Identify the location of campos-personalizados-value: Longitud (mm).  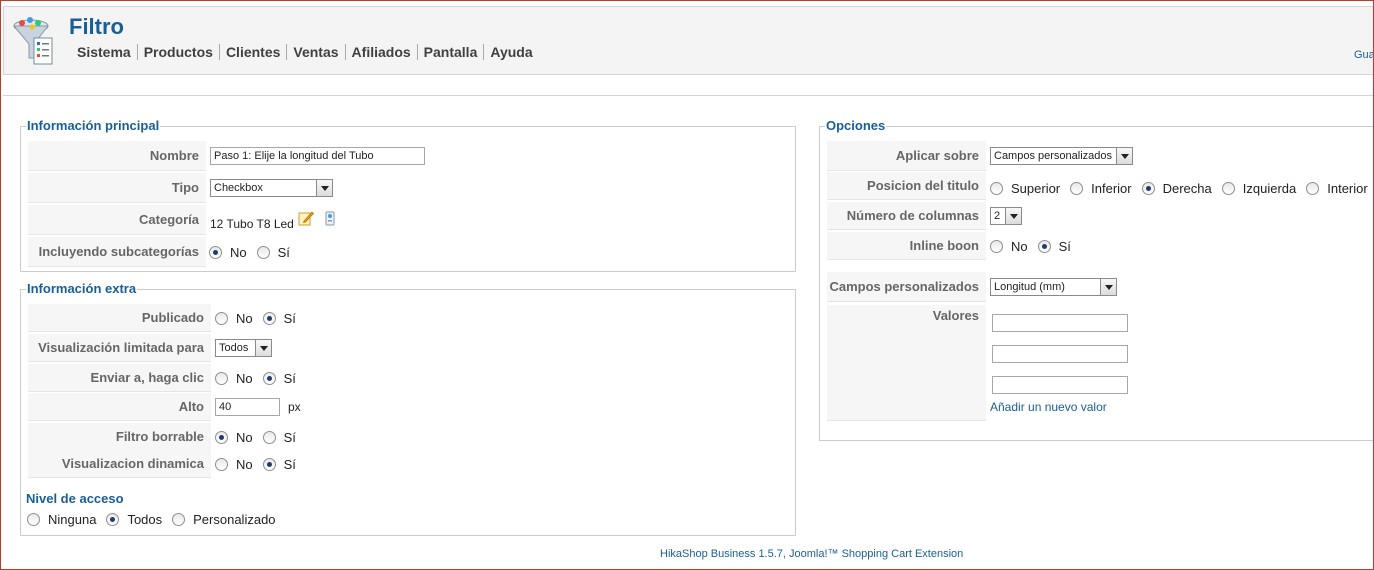
(1029, 287).